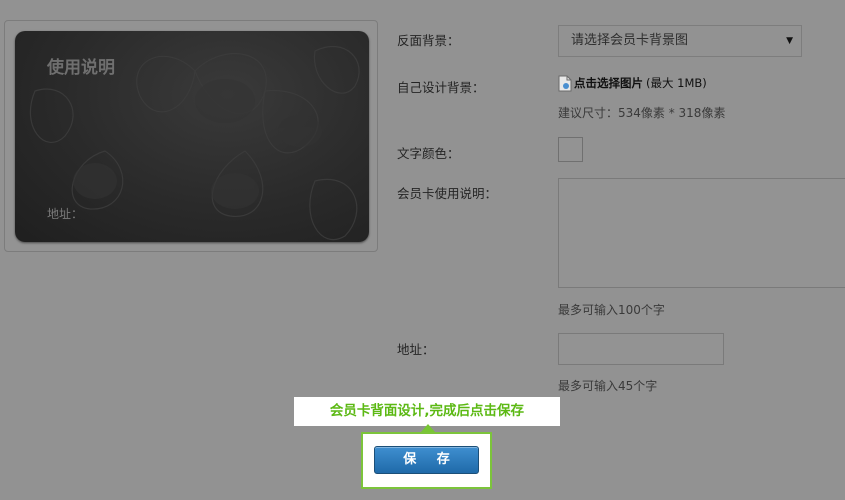  I want to click on card-usage-title: 使用说明, so click(81, 68).